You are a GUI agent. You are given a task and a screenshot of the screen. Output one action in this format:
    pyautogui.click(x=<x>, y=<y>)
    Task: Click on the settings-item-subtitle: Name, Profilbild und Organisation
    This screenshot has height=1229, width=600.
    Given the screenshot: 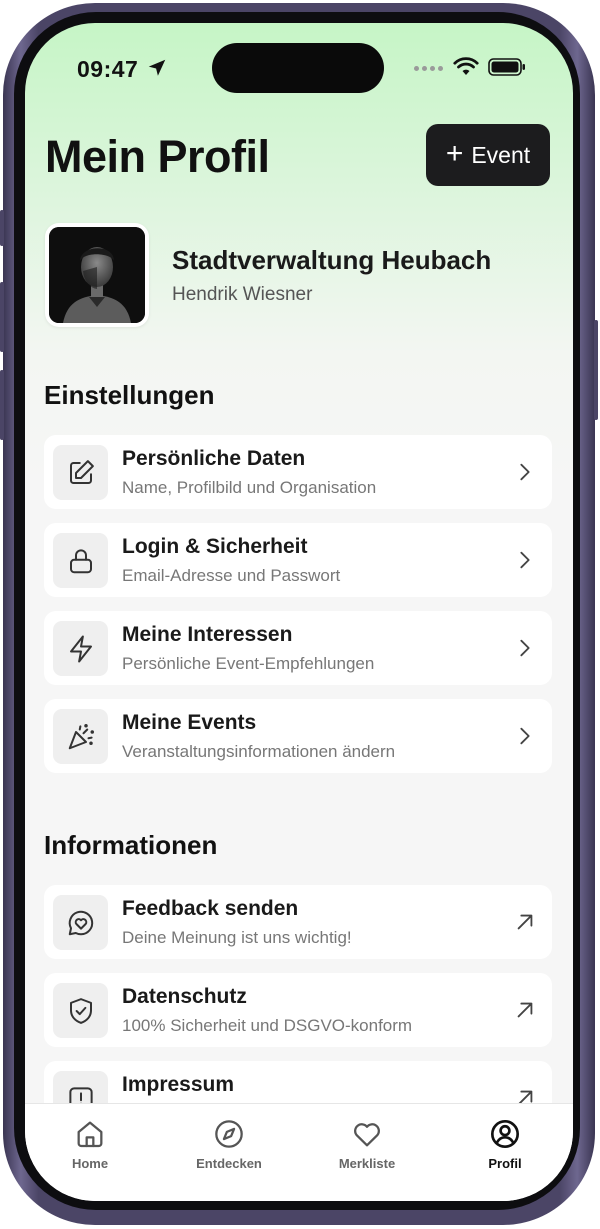 What is the action you would take?
    pyautogui.click(x=249, y=487)
    